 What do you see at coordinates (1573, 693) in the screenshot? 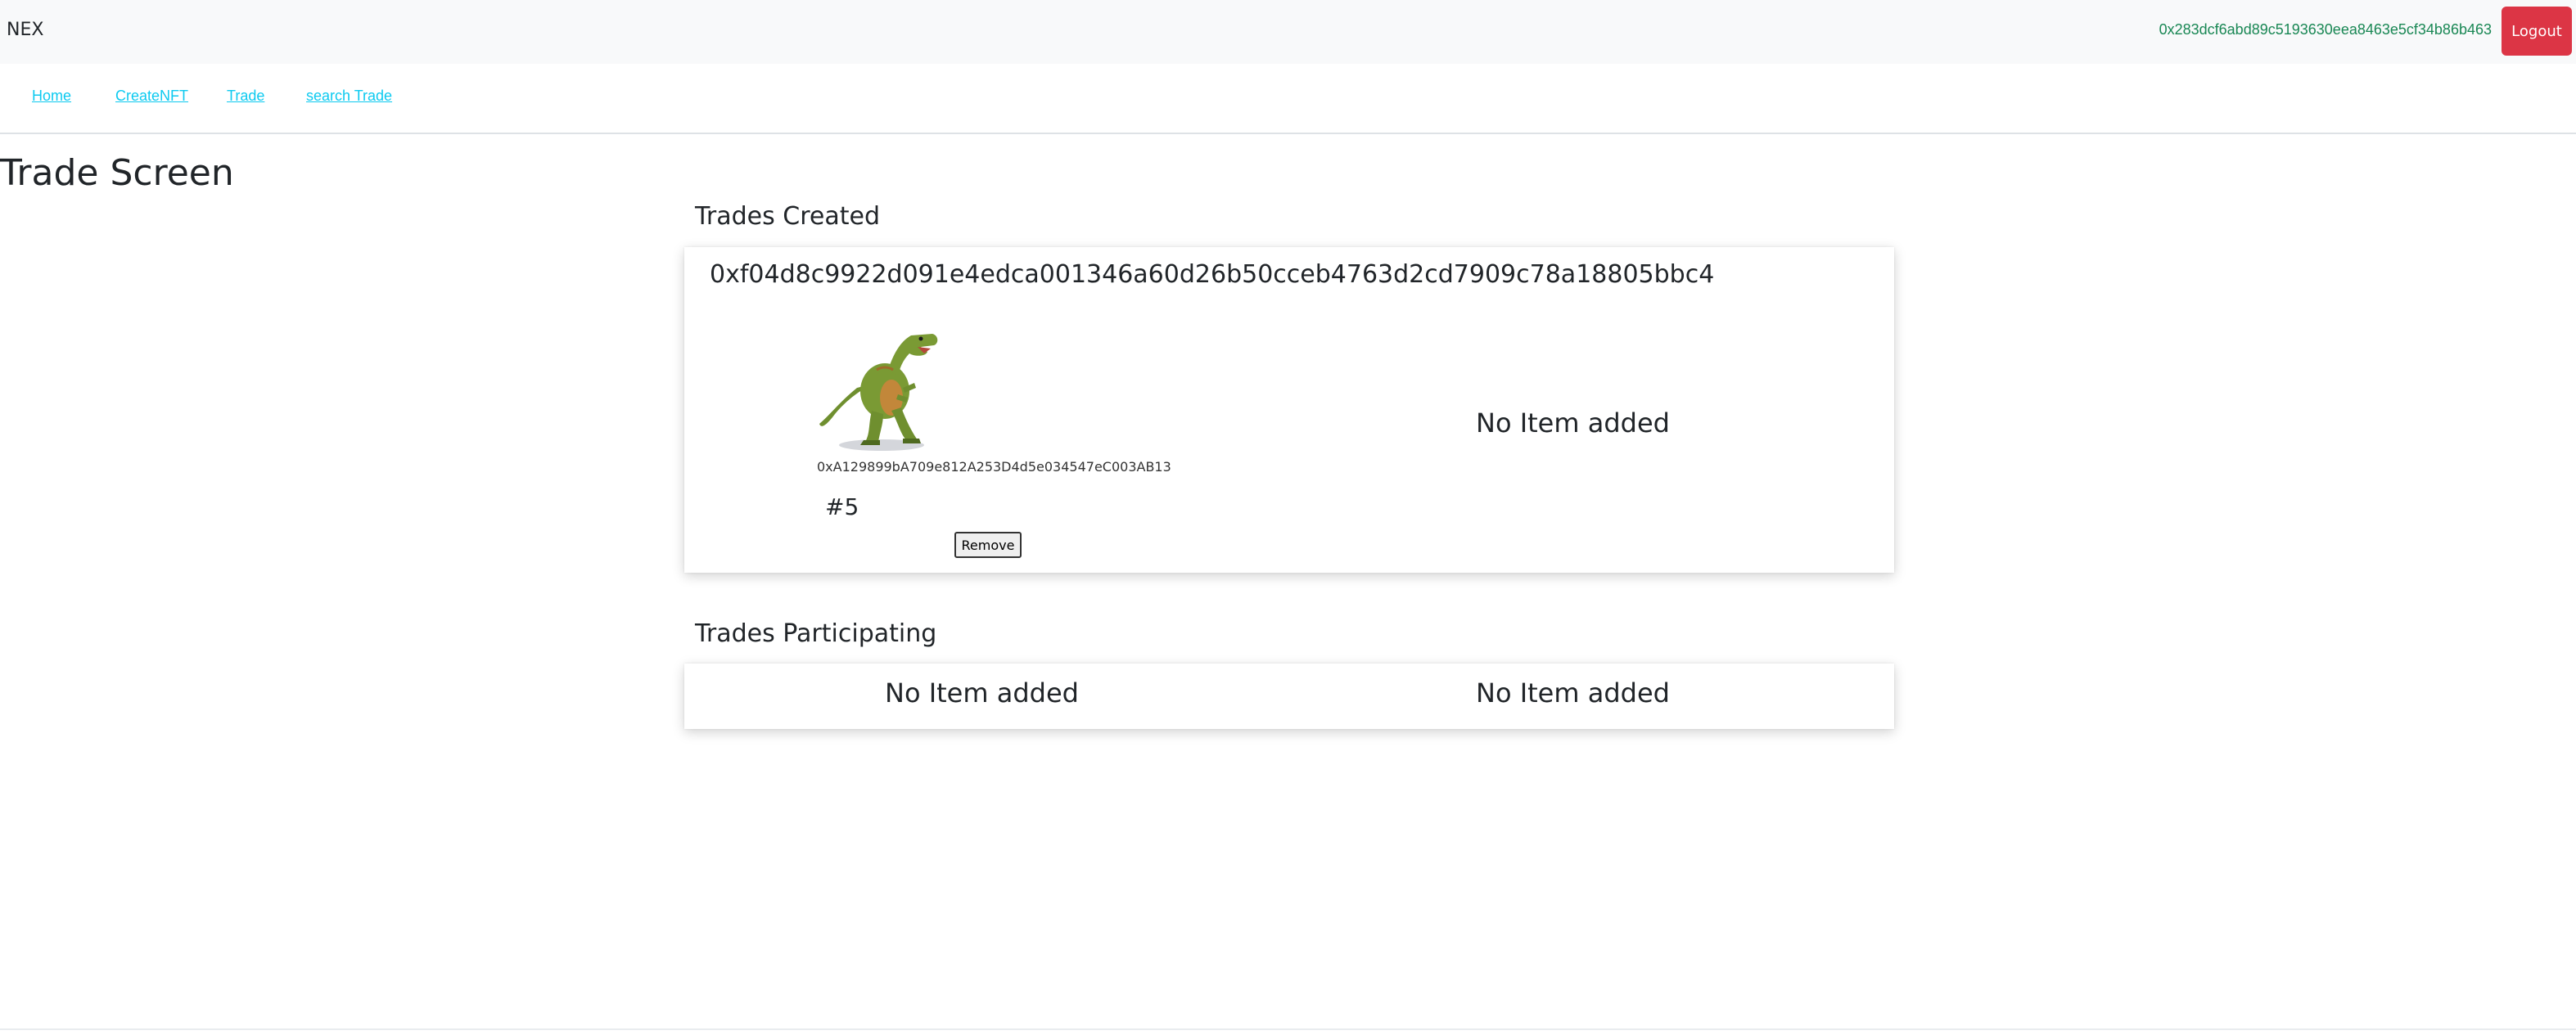
I see `participating-right-empty-label: No Item added` at bounding box center [1573, 693].